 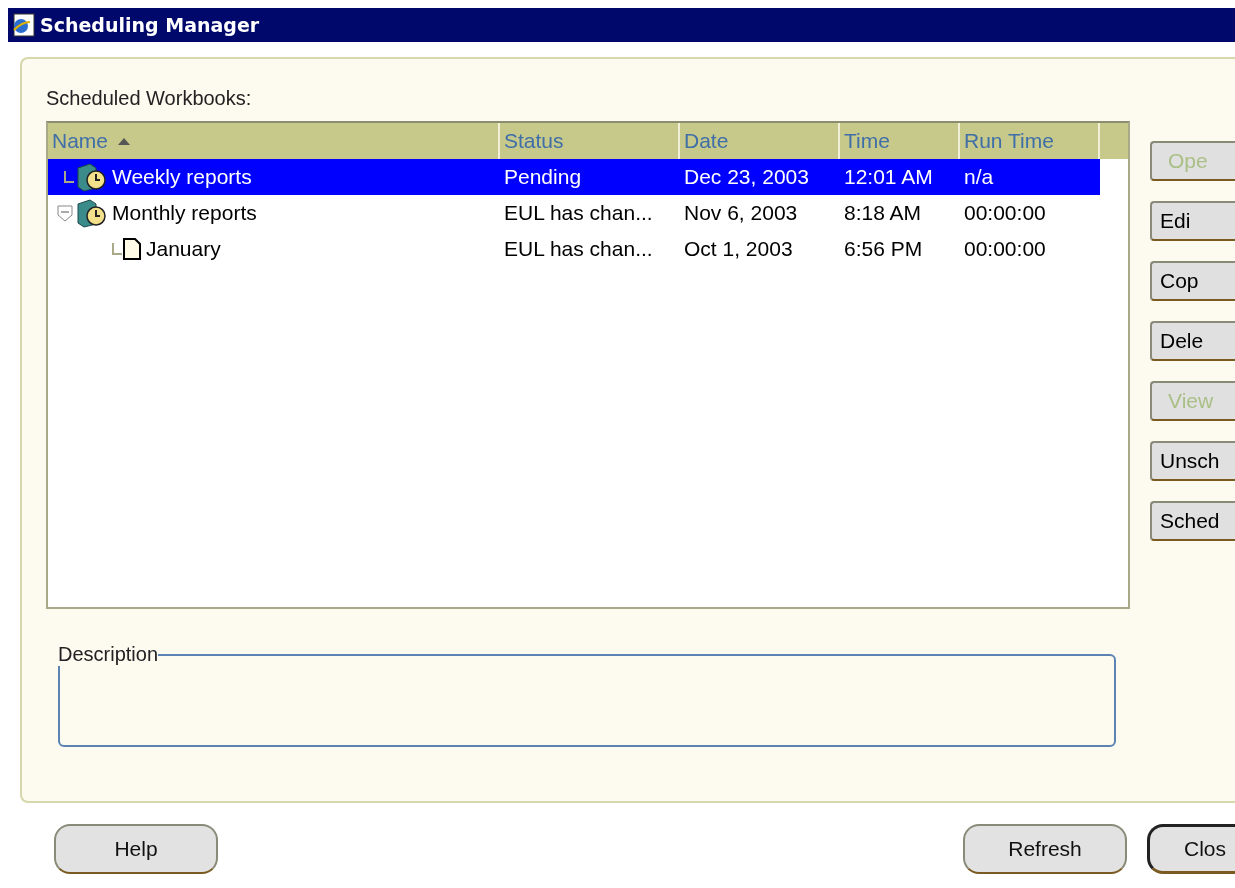 What do you see at coordinates (1192, 281) in the screenshot?
I see `side-button: Cop` at bounding box center [1192, 281].